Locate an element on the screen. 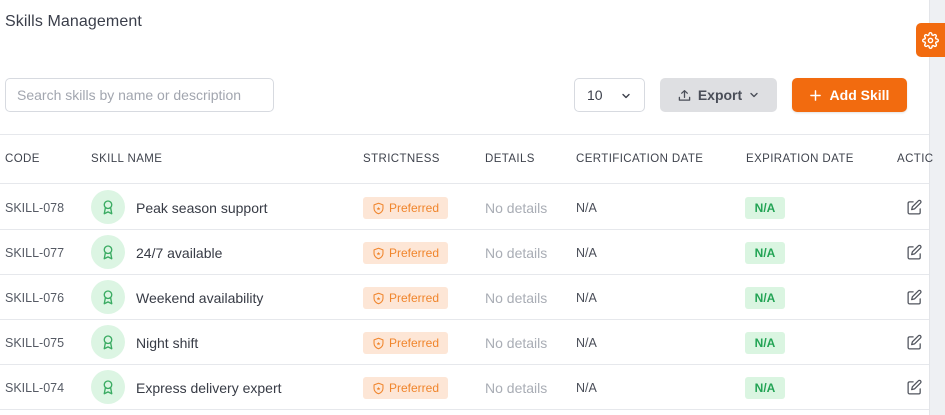 Image resolution: width=945 pixels, height=415 pixels. column-header-skill-name: SKILL NAME is located at coordinates (126, 159).